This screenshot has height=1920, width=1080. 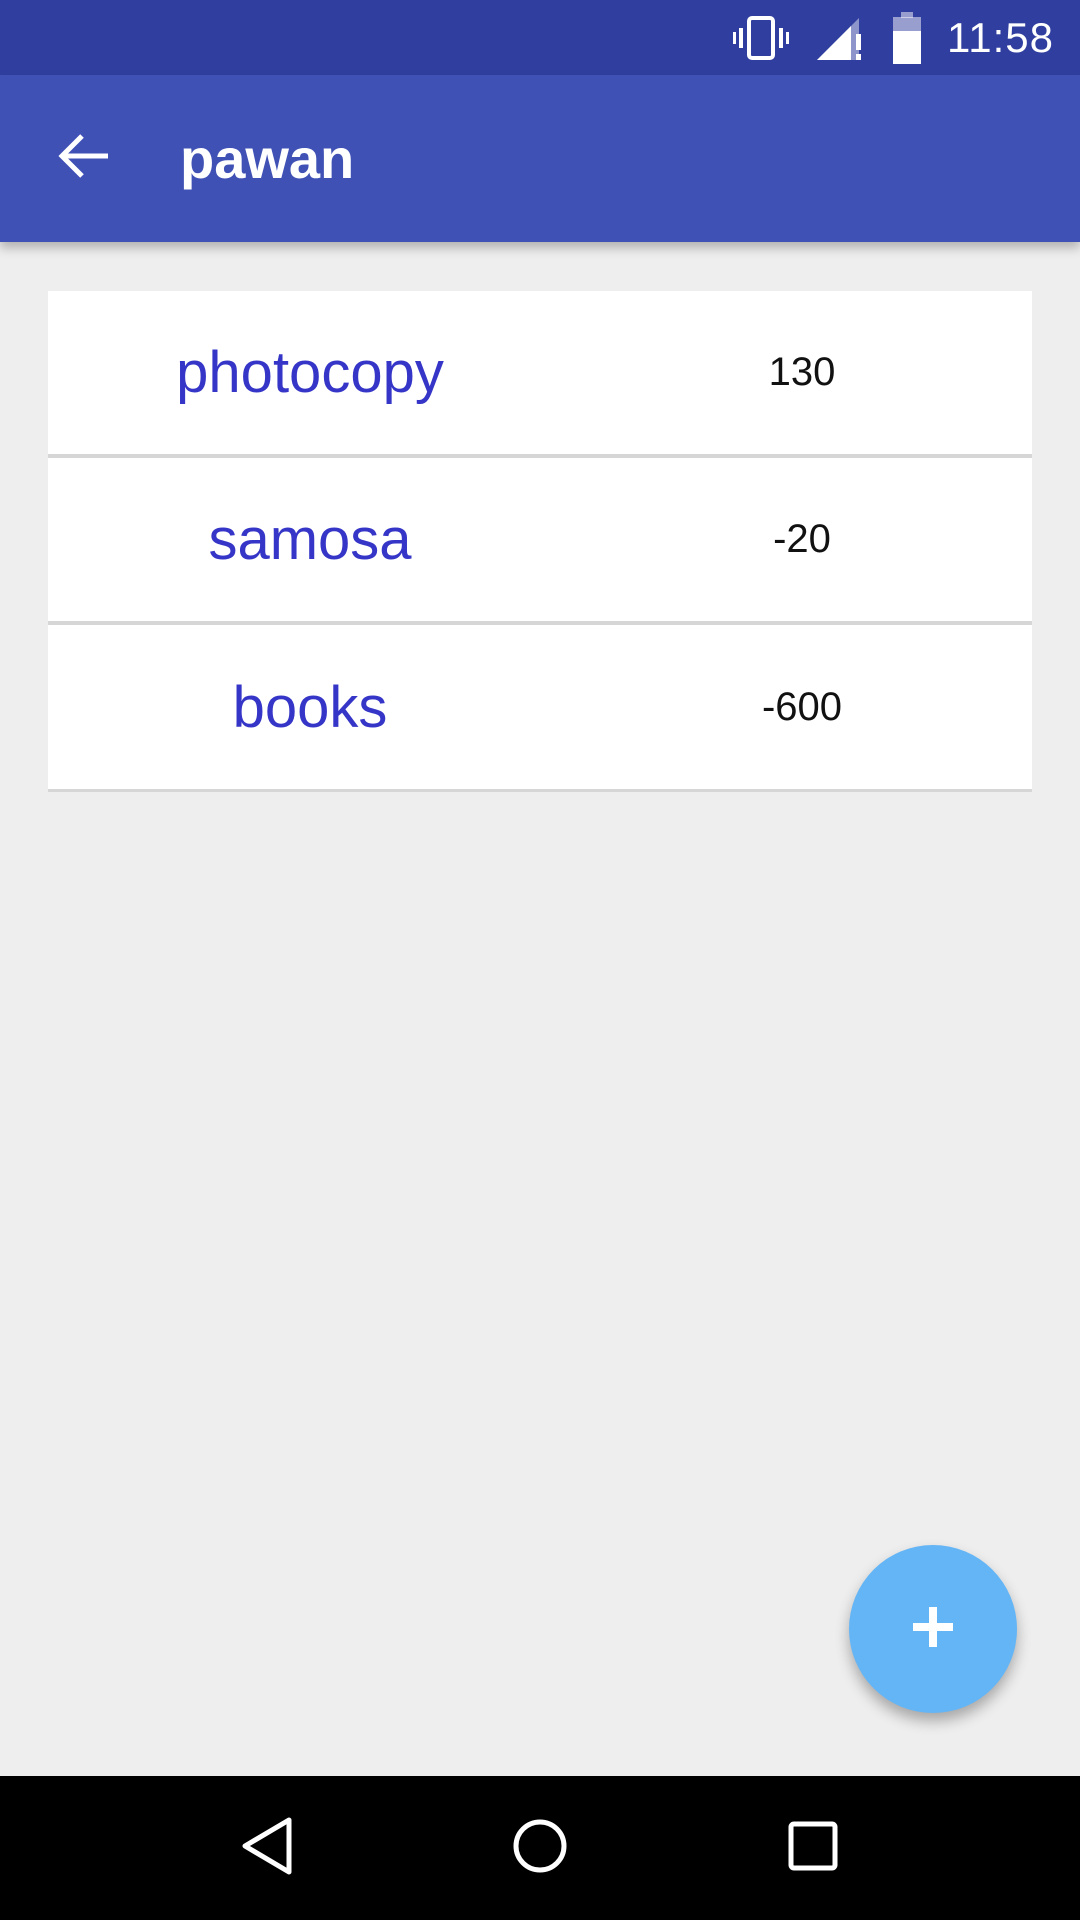 I want to click on back-triangle-icon, so click(x=267, y=1848).